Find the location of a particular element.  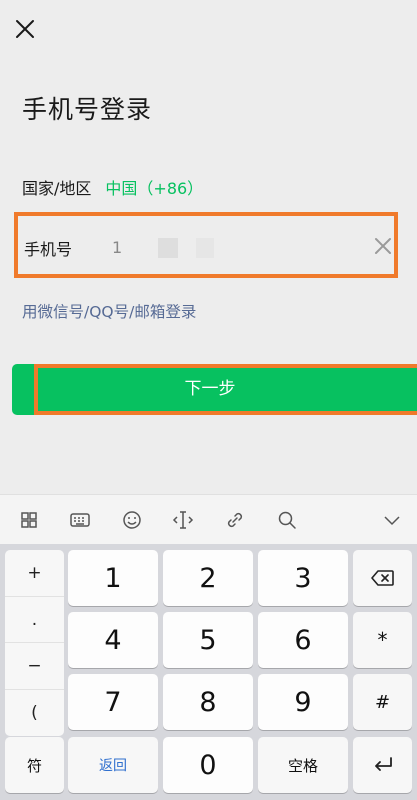

phone-row: 手机号 is located at coordinates (206, 245).